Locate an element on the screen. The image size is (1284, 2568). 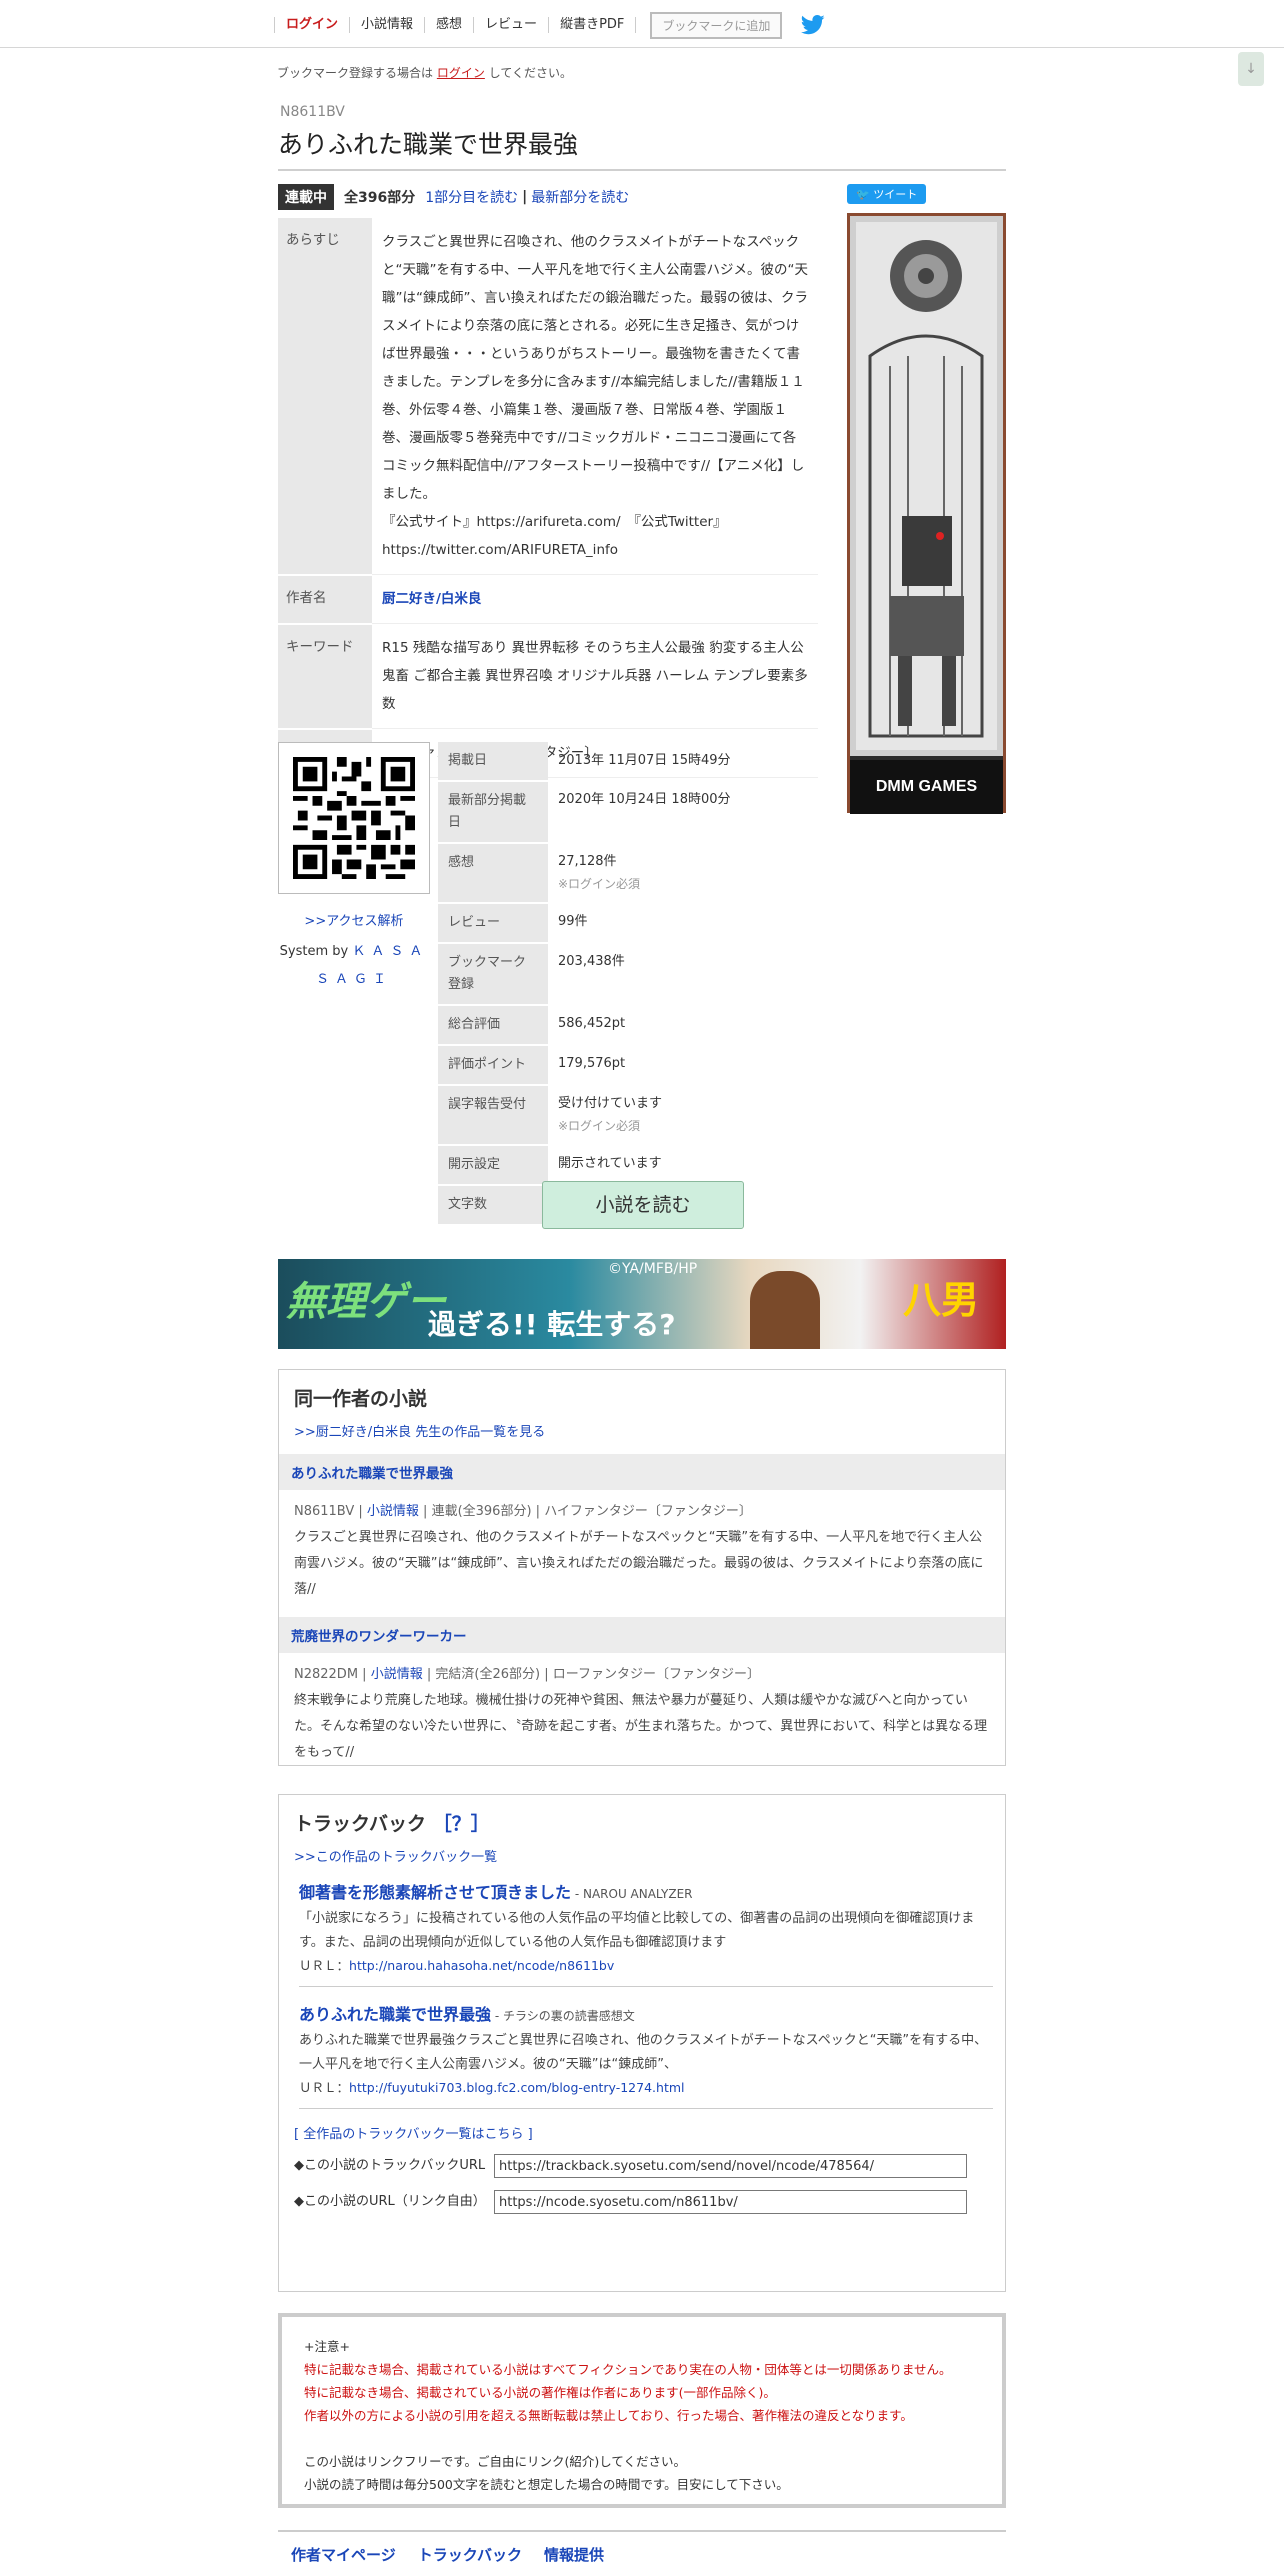
stats-row: 評価ポイント 179,576pt is located at coordinates (628, 1065).